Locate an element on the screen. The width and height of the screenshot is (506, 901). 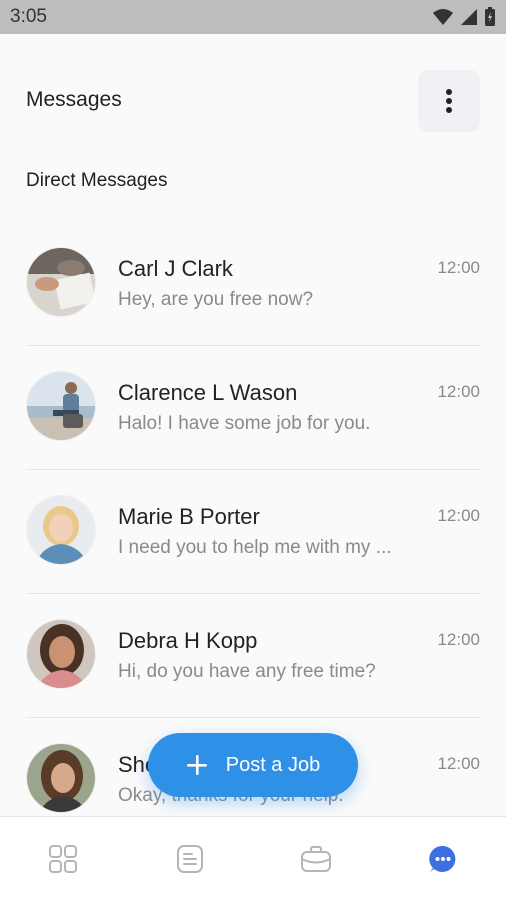
nav-messages is located at coordinates (443, 859).